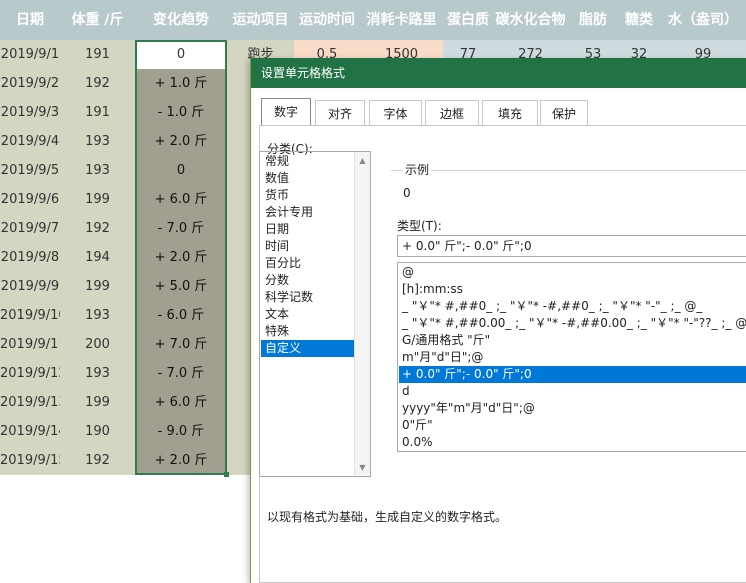 This screenshot has height=583, width=746. I want to click on cell-weight: 190, so click(97, 432).